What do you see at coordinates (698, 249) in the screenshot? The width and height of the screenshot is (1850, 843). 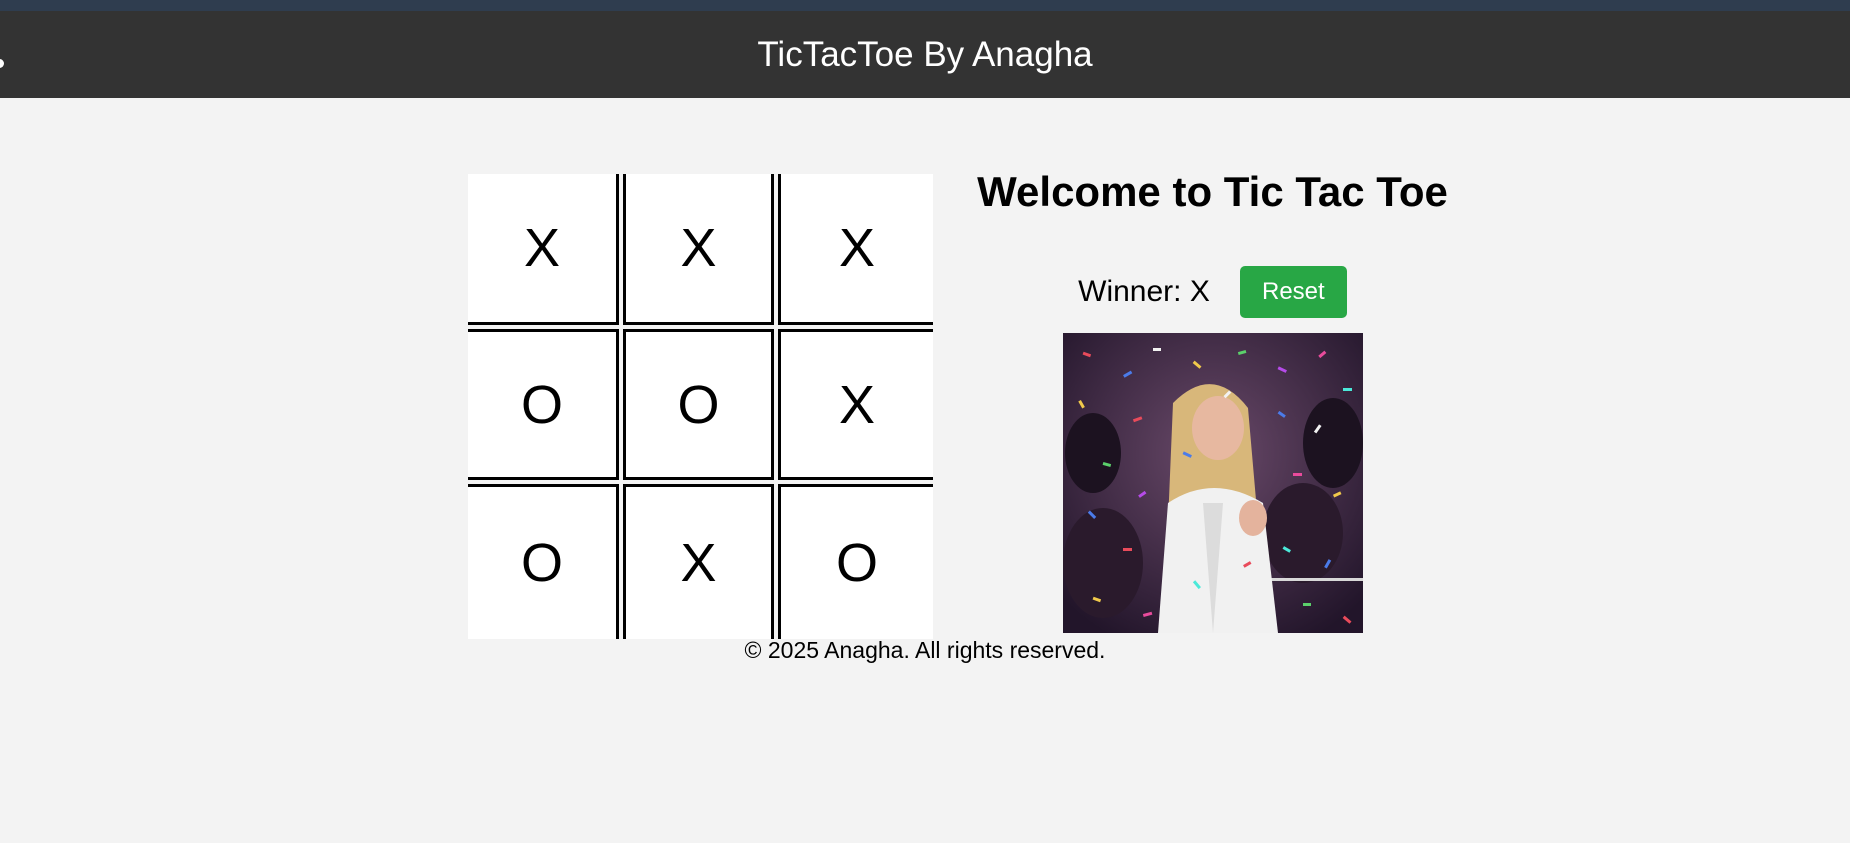 I see `board-cell-0-1: X` at bounding box center [698, 249].